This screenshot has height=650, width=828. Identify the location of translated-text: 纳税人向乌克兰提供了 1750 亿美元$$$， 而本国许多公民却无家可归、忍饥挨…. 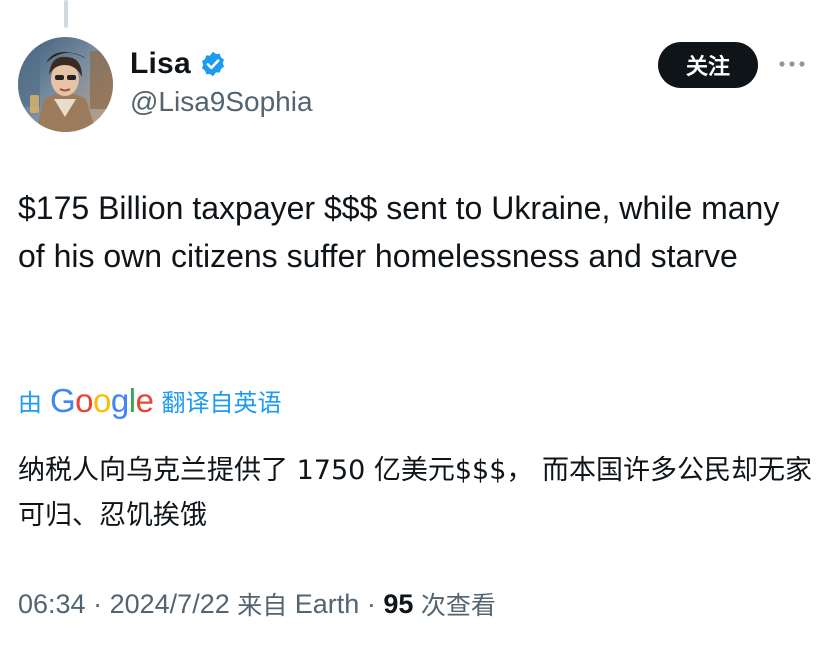
(415, 493).